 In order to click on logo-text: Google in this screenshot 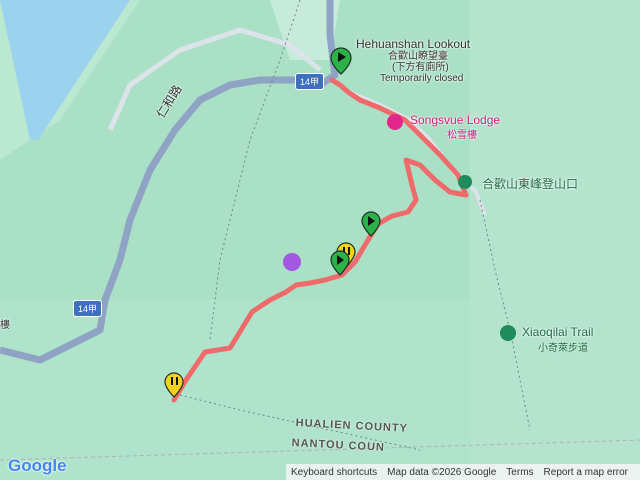, I will do `click(37, 465)`.